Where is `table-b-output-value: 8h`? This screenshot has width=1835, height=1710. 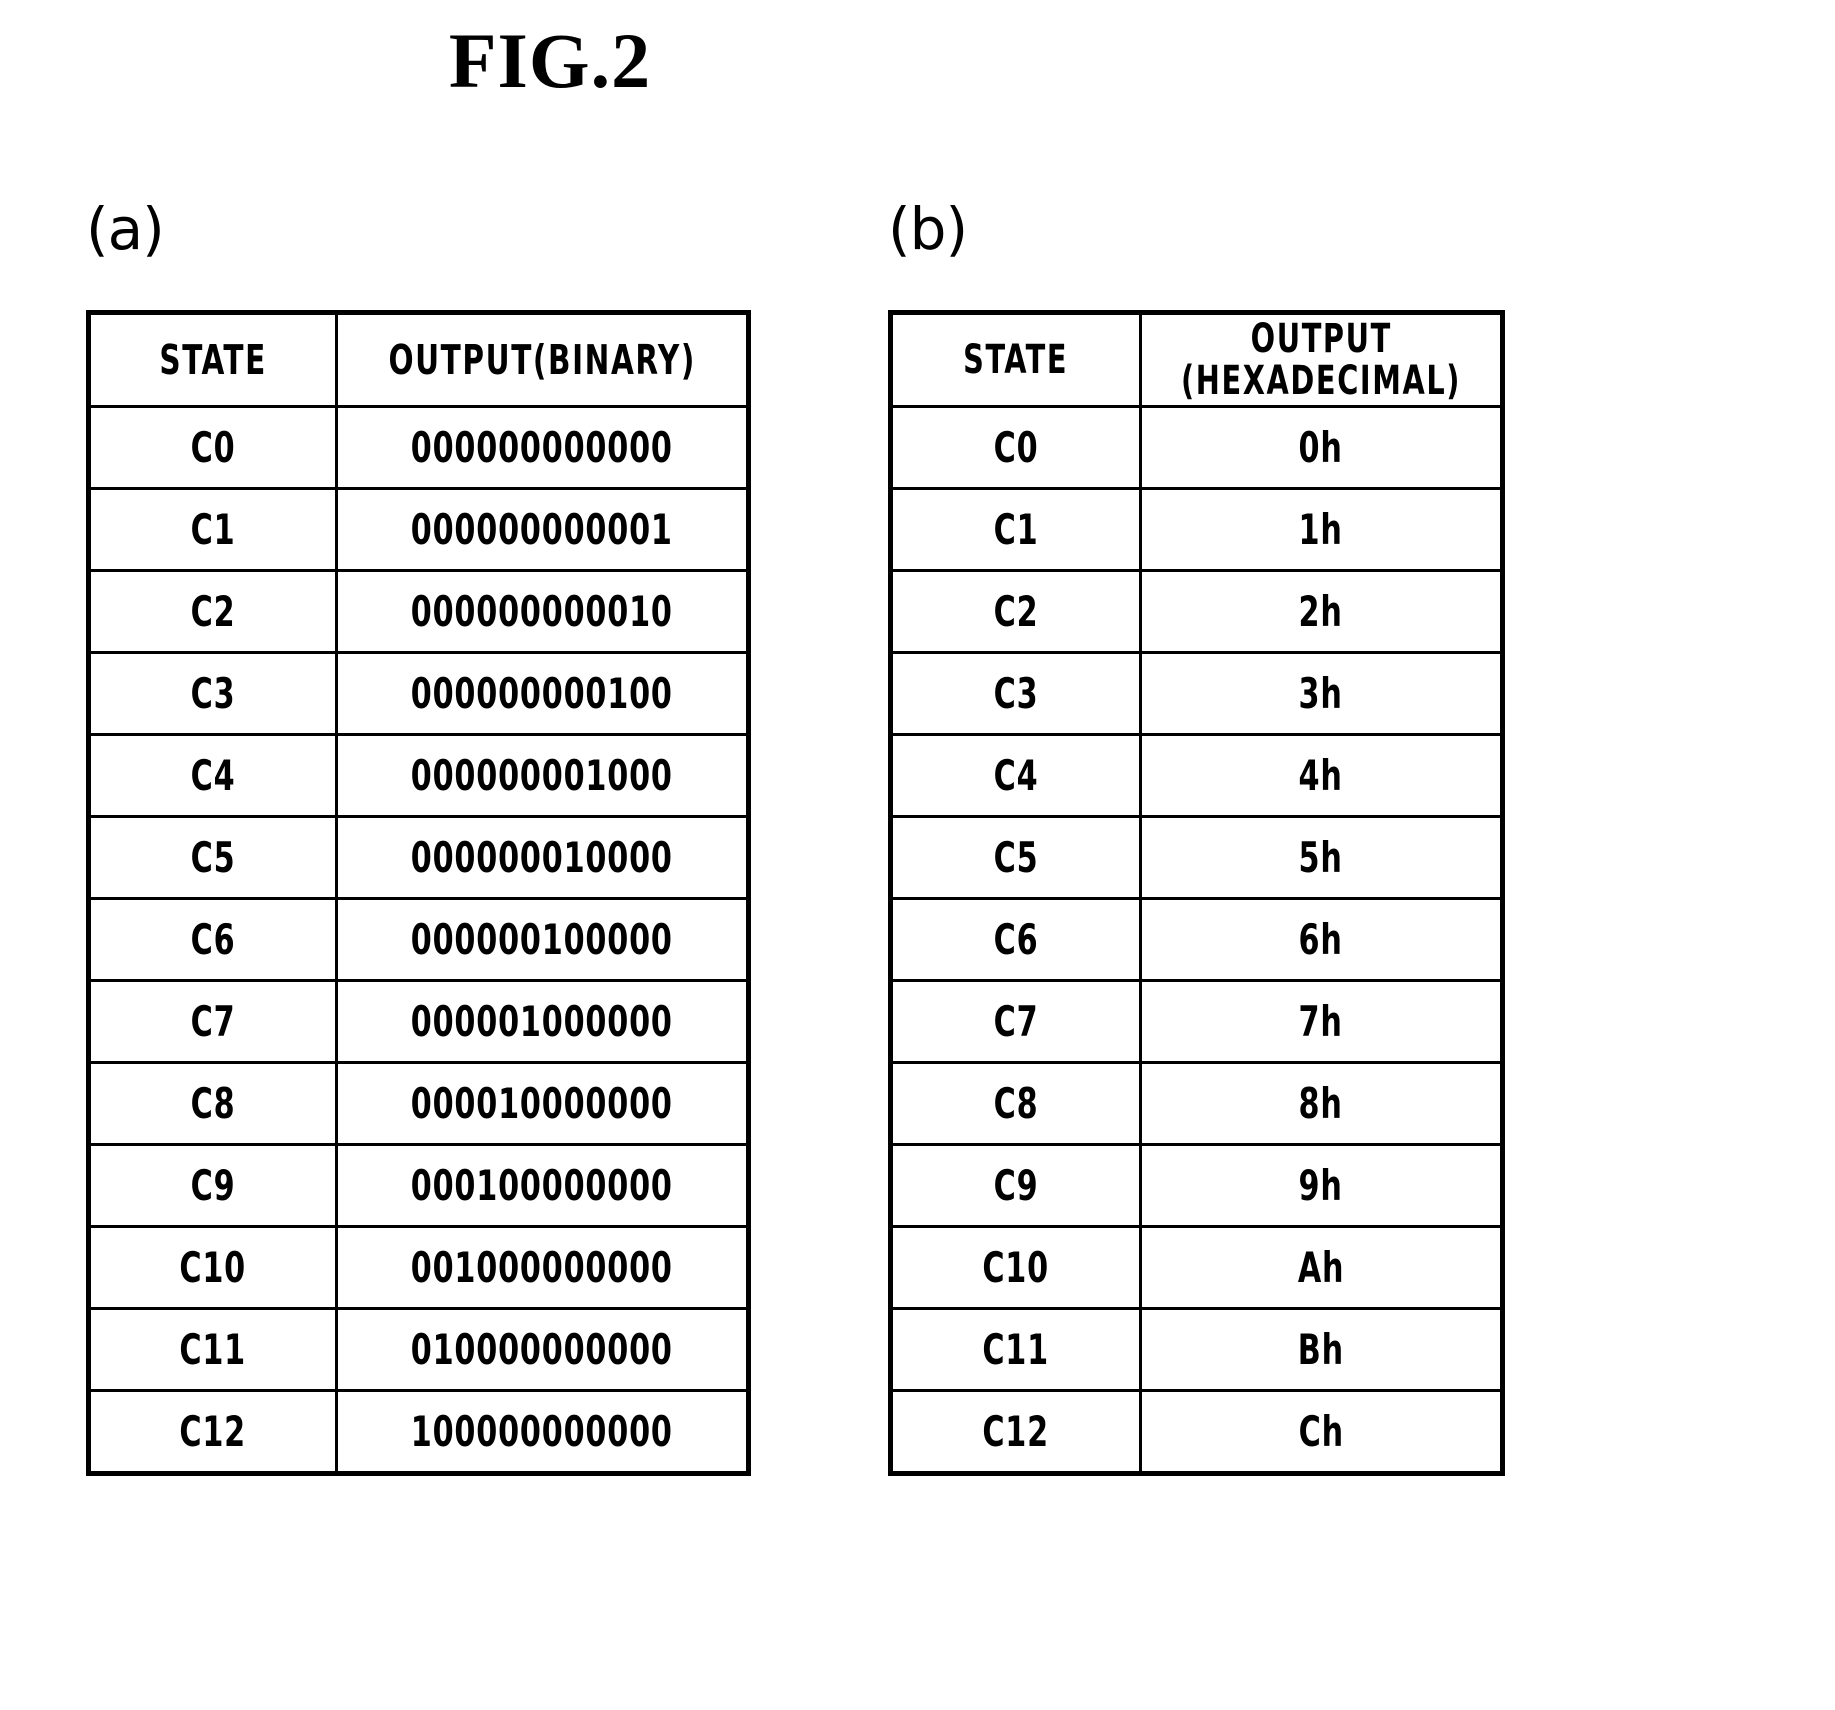 table-b-output-value: 8h is located at coordinates (1321, 1103).